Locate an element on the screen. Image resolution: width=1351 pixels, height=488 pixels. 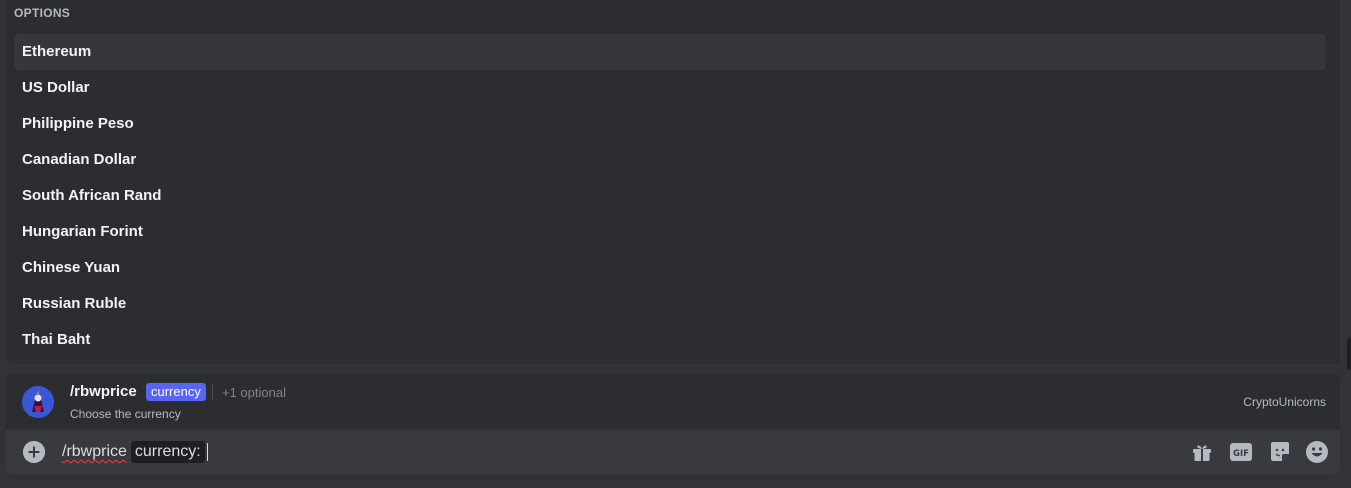
required-option-pill: currency is located at coordinates (176, 392).